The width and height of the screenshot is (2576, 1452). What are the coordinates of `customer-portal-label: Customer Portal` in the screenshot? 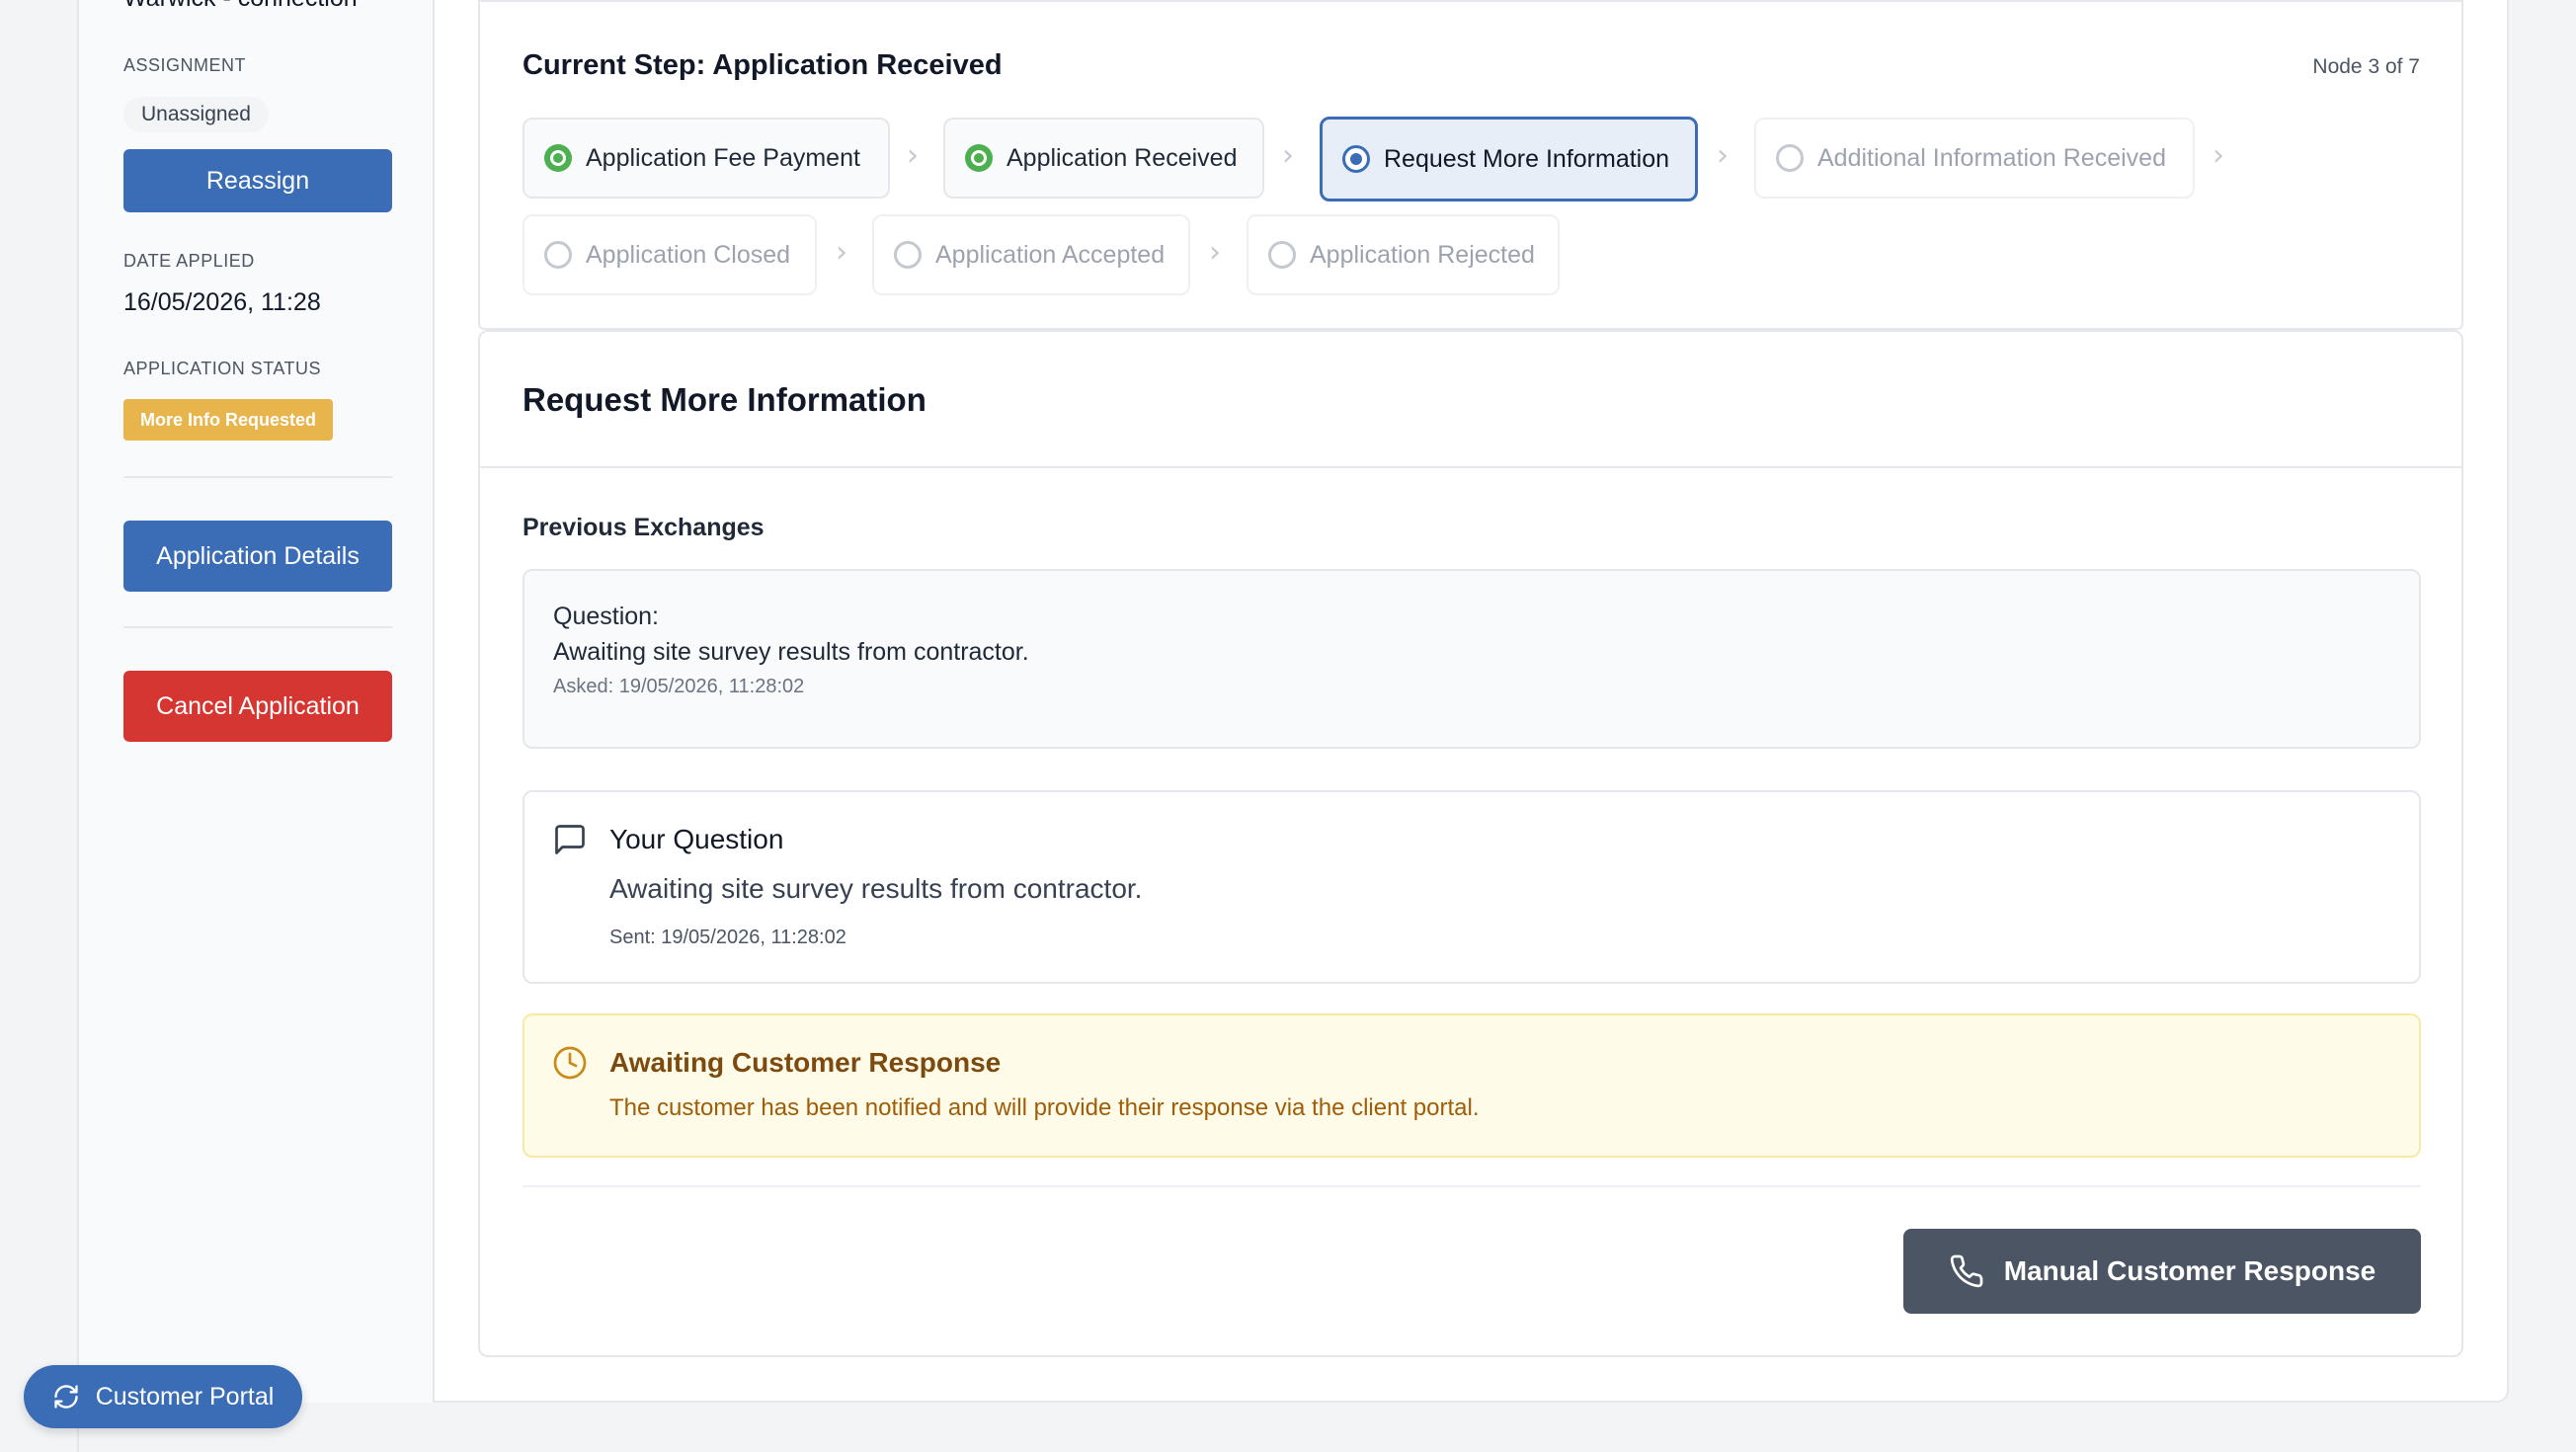 It's located at (185, 1396).